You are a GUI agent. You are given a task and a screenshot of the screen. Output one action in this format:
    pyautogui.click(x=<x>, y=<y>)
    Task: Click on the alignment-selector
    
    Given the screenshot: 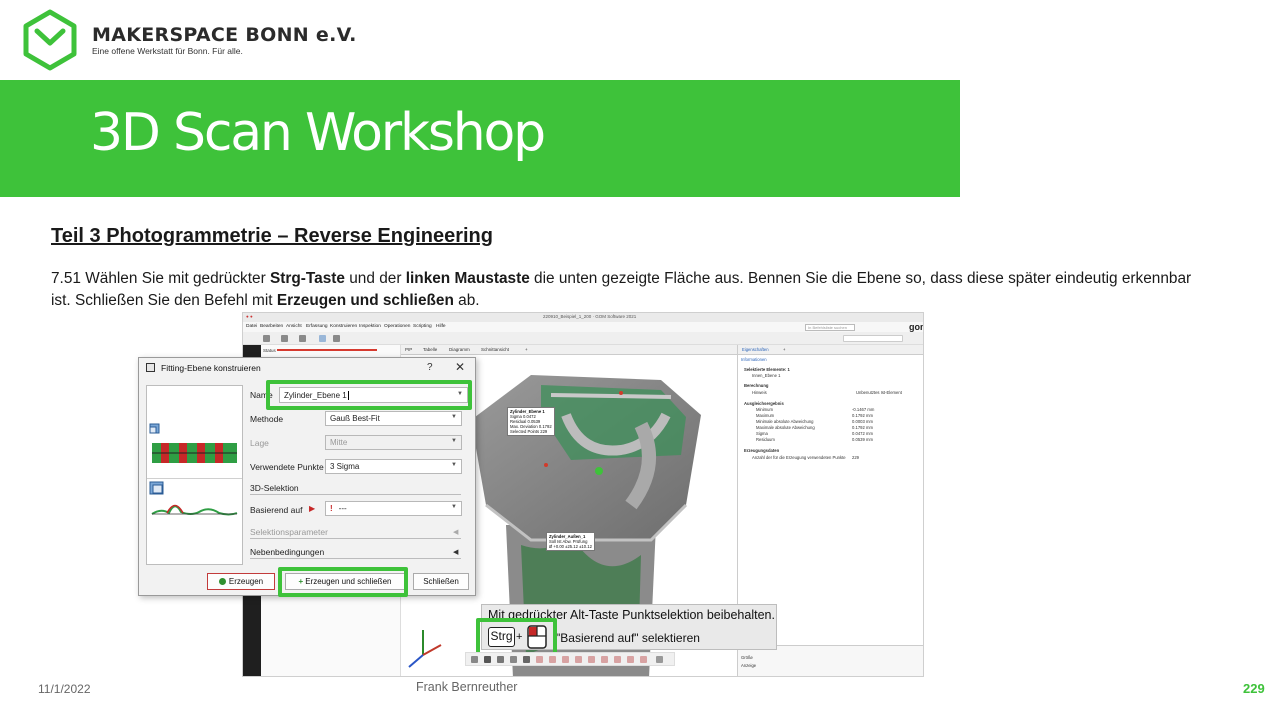 What is the action you would take?
    pyautogui.click(x=873, y=338)
    